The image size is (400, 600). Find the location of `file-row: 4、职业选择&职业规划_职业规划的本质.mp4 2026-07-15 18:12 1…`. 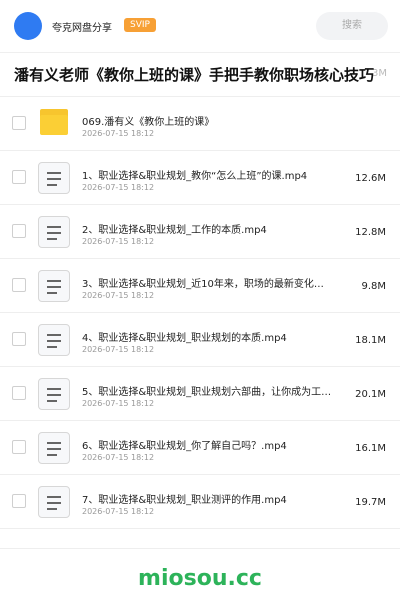

file-row: 4、职业选择&职业规划_职业规划的本质.mp4 2026-07-15 18:12 1… is located at coordinates (200, 340).